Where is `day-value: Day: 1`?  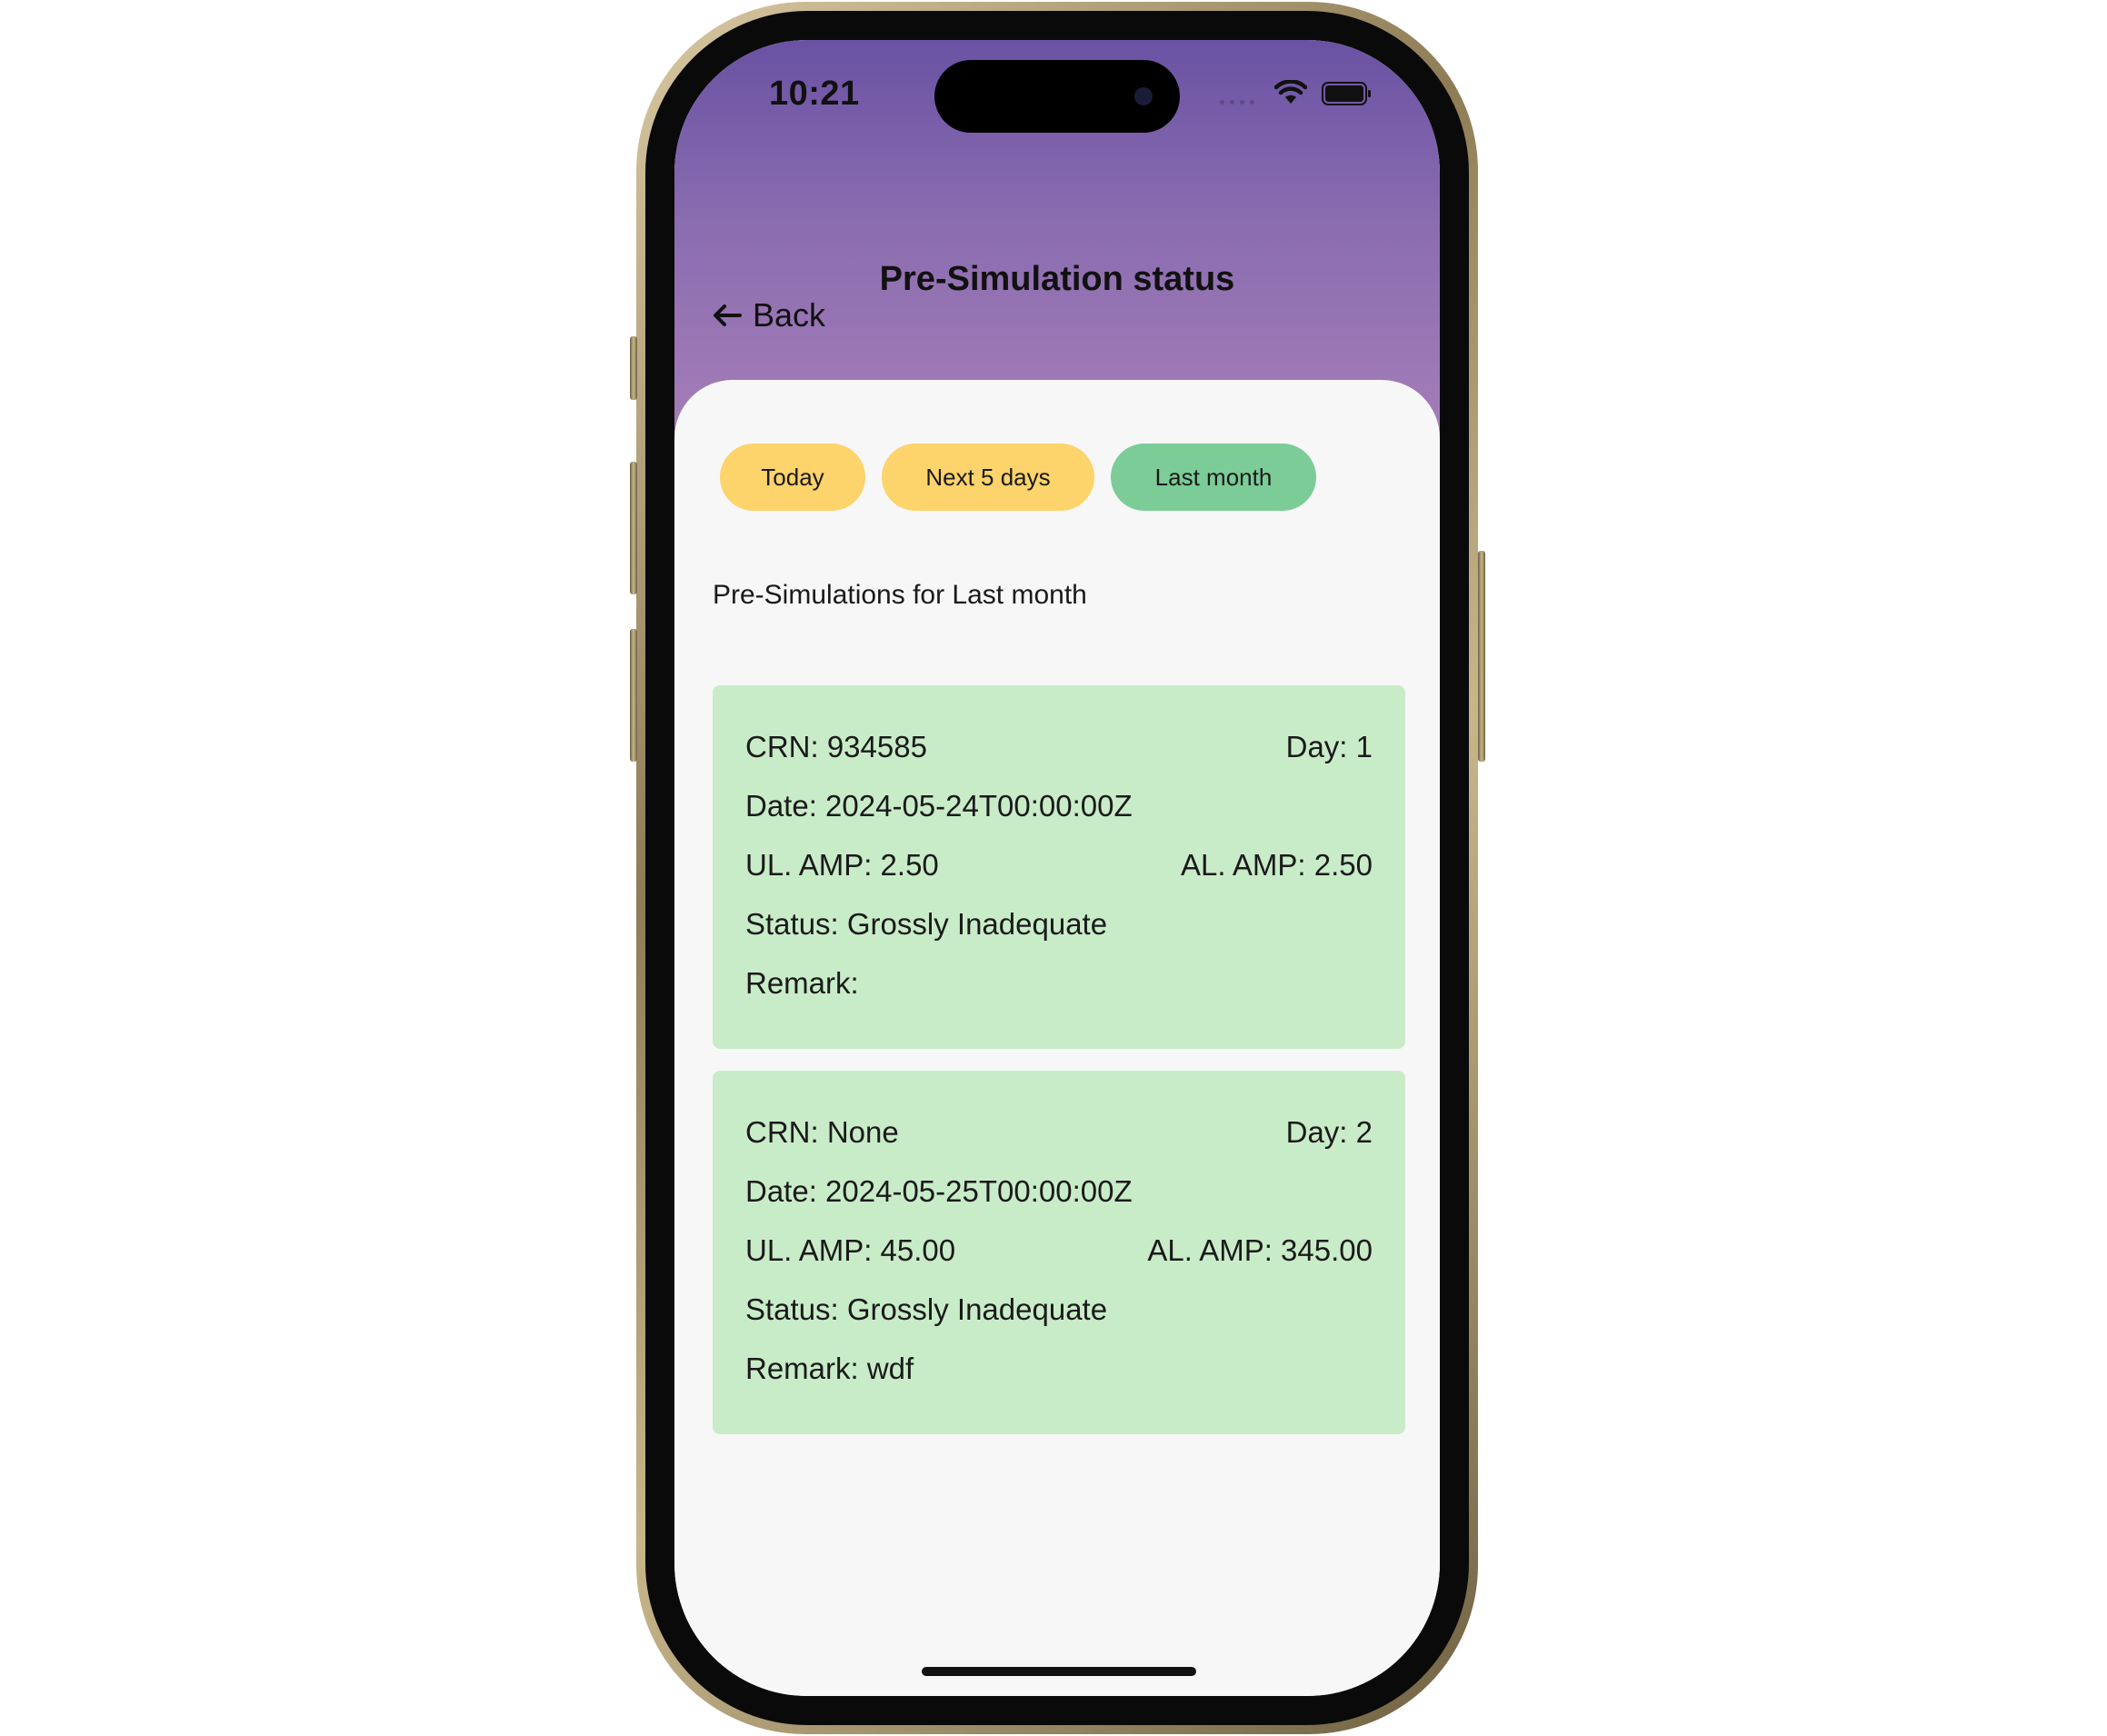
day-value: Day: 1 is located at coordinates (1329, 746).